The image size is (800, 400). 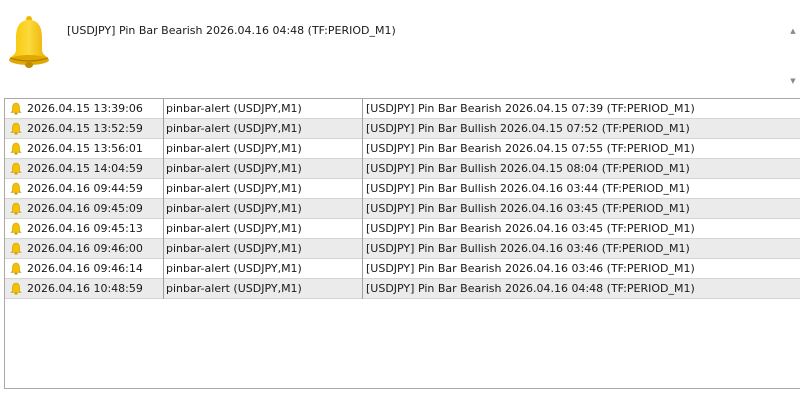 What do you see at coordinates (793, 57) in the screenshot?
I see `message-scrollbar: ▲ ▼` at bounding box center [793, 57].